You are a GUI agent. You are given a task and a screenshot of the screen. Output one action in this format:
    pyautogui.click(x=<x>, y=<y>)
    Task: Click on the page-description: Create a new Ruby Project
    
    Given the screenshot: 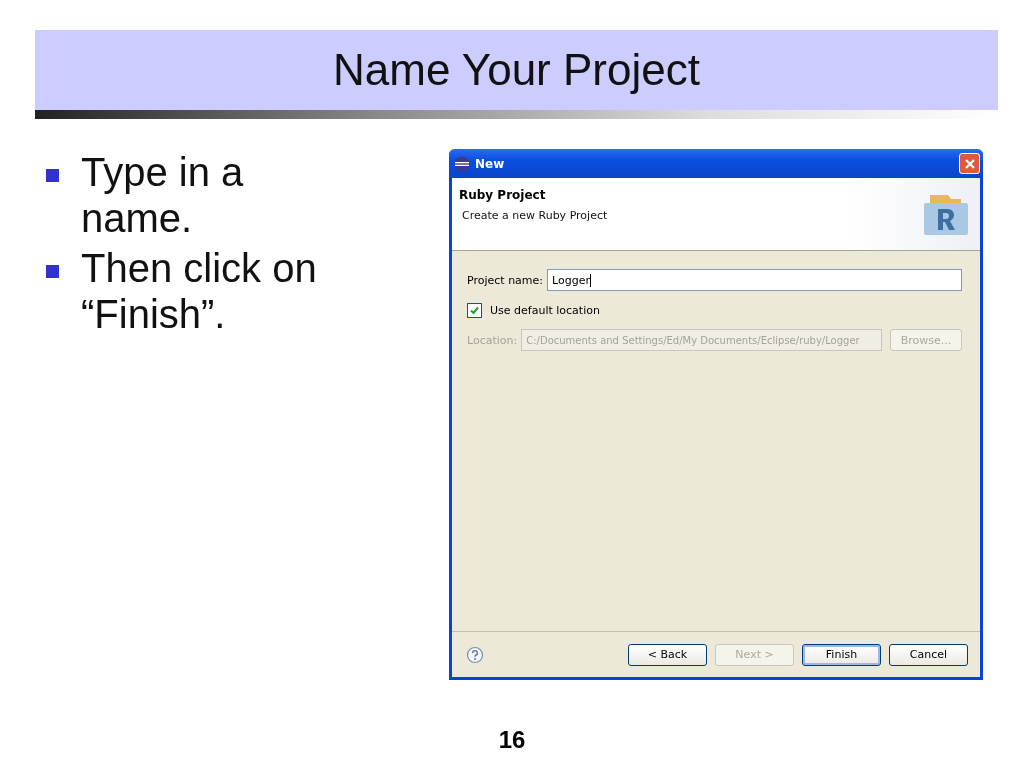 What is the action you would take?
    pyautogui.click(x=535, y=215)
    